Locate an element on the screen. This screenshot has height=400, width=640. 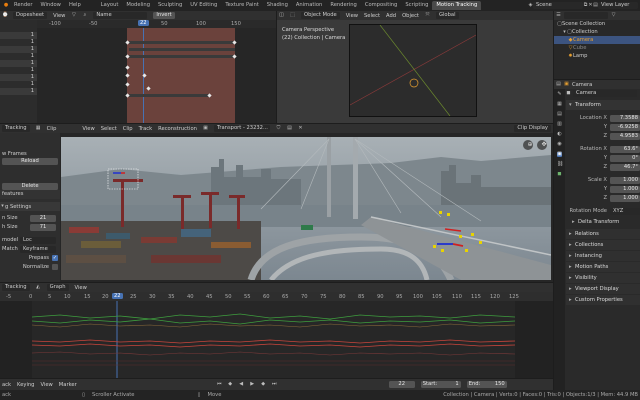
relations-panel-header: ▸ Relations is located at coordinates (603, 234).